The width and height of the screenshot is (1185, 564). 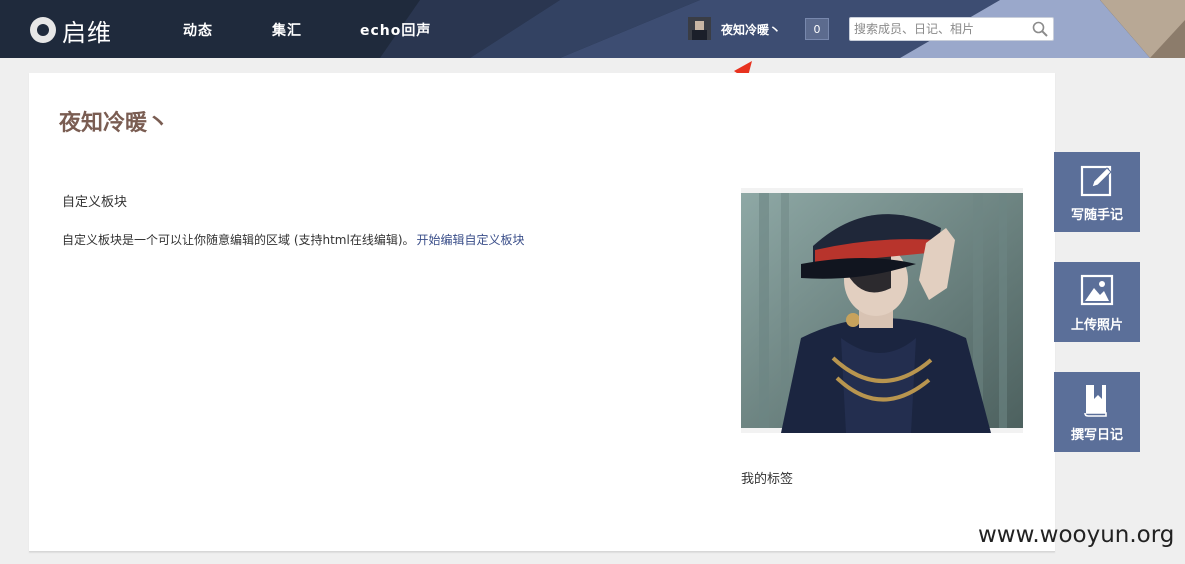 I want to click on notification-badge: 0, so click(x=817, y=29).